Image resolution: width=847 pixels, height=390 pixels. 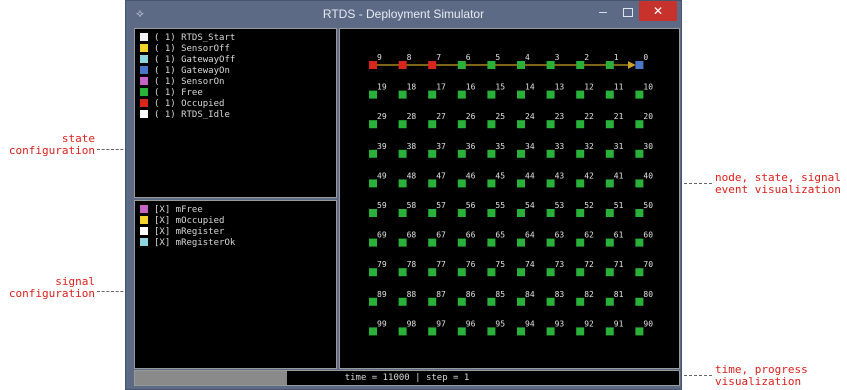 I want to click on node-96: 96, so click(x=466, y=327).